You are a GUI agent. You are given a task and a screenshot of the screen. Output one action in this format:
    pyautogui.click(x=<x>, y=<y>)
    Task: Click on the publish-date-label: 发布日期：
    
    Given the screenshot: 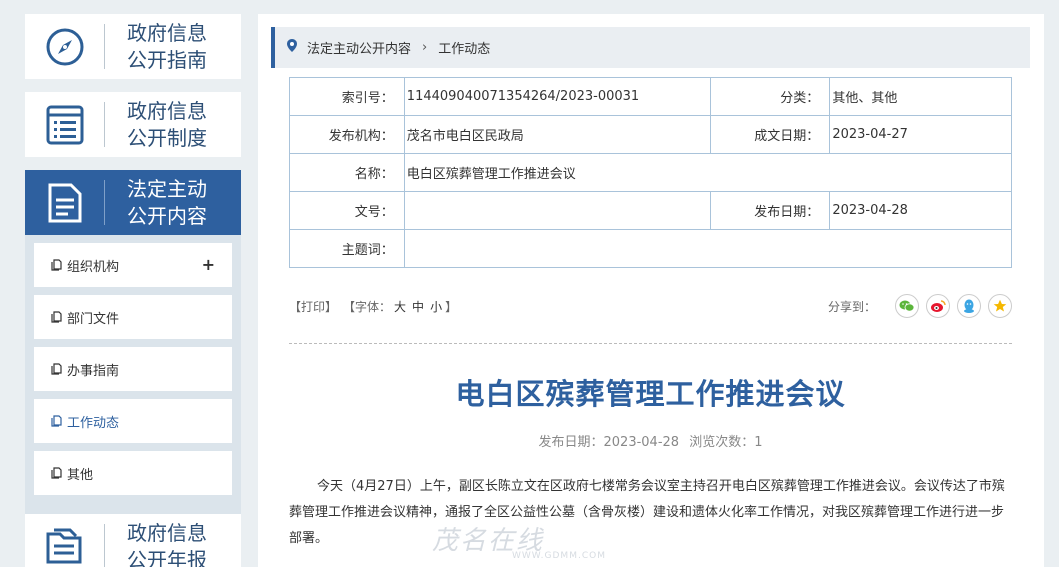 What is the action you would take?
    pyautogui.click(x=770, y=210)
    